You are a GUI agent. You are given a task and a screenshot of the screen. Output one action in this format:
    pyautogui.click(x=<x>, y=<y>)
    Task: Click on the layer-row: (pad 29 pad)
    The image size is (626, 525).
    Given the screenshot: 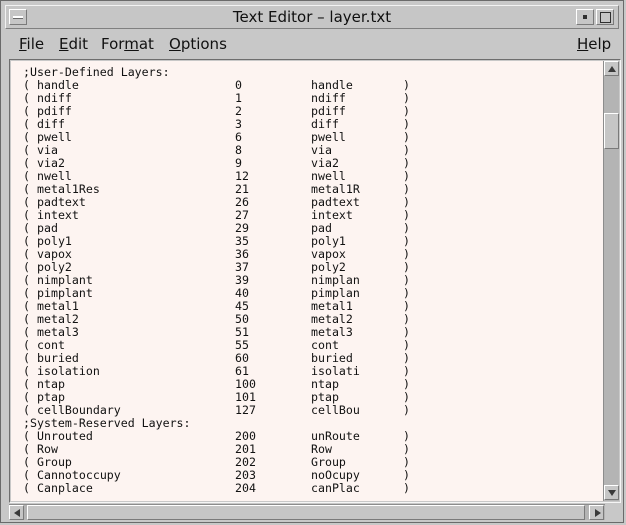 What is the action you would take?
    pyautogui.click(x=219, y=228)
    